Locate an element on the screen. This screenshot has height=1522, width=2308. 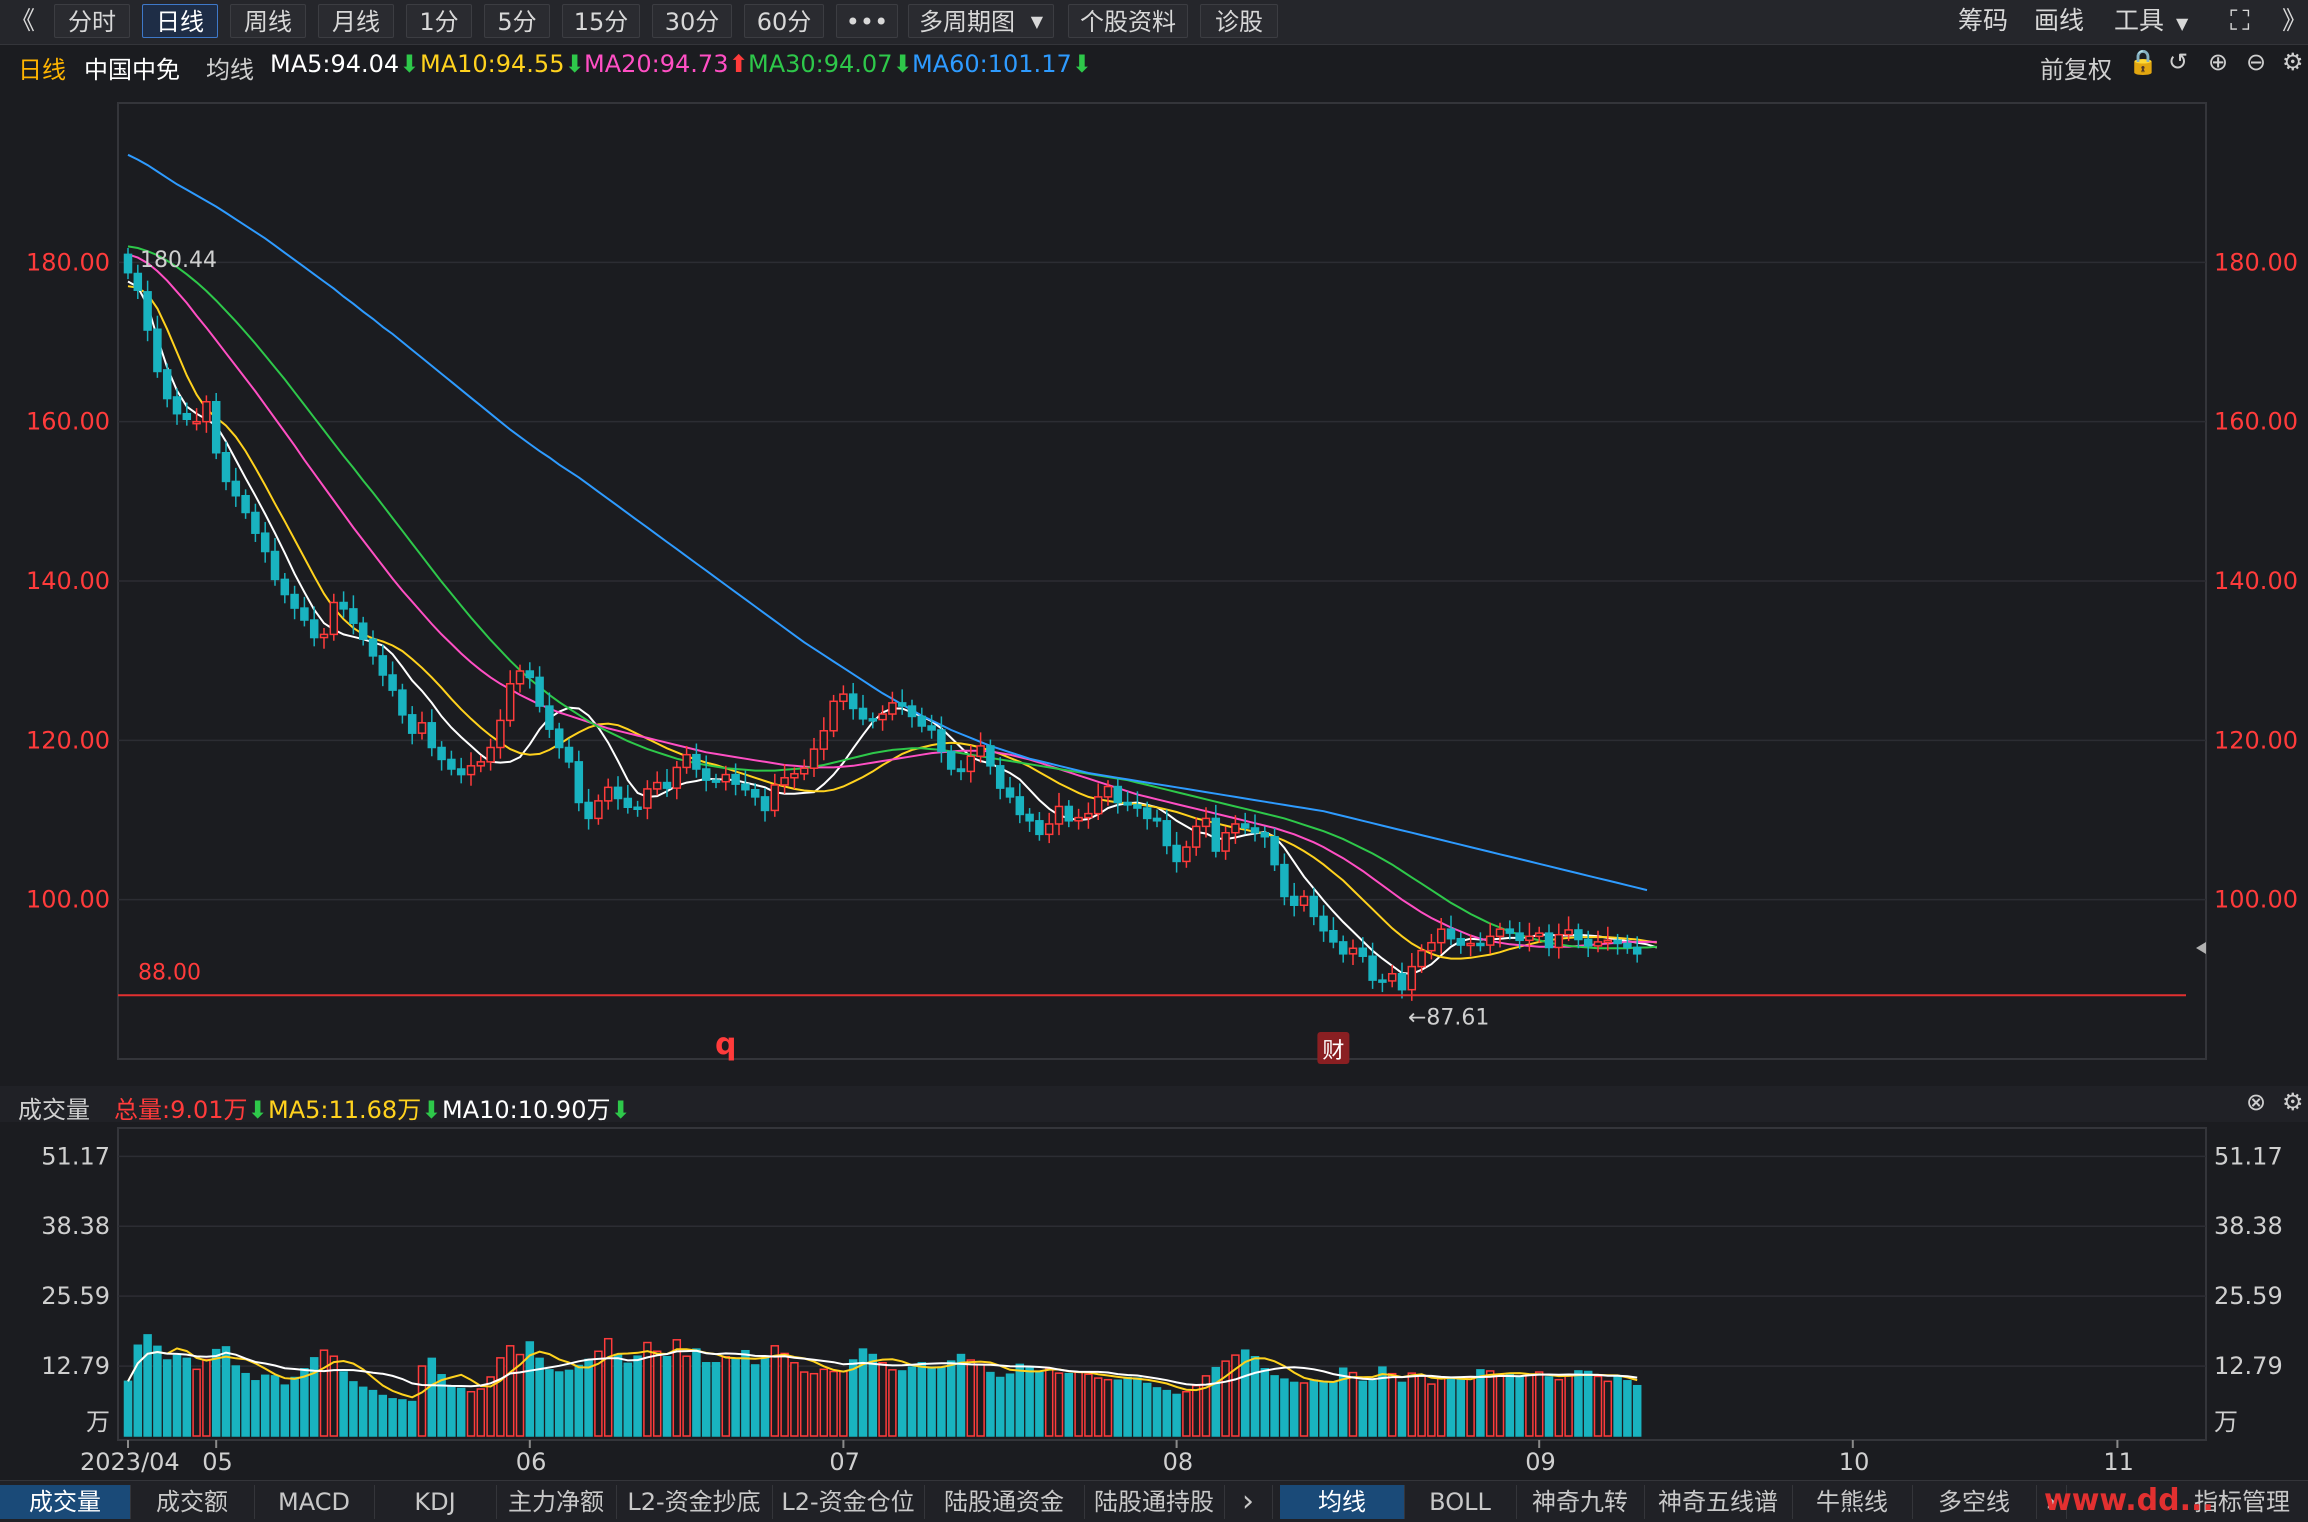
diagnose-button: 诊股 is located at coordinates (1239, 21).